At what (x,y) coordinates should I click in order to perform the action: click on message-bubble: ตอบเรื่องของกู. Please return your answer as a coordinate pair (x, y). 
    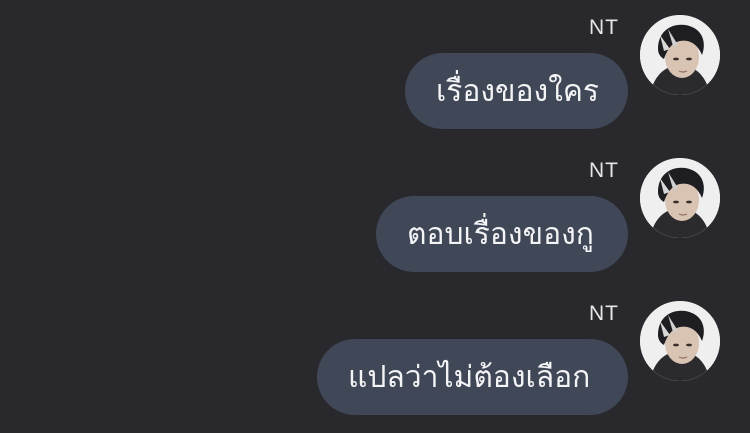
    Looking at the image, I should click on (502, 234).